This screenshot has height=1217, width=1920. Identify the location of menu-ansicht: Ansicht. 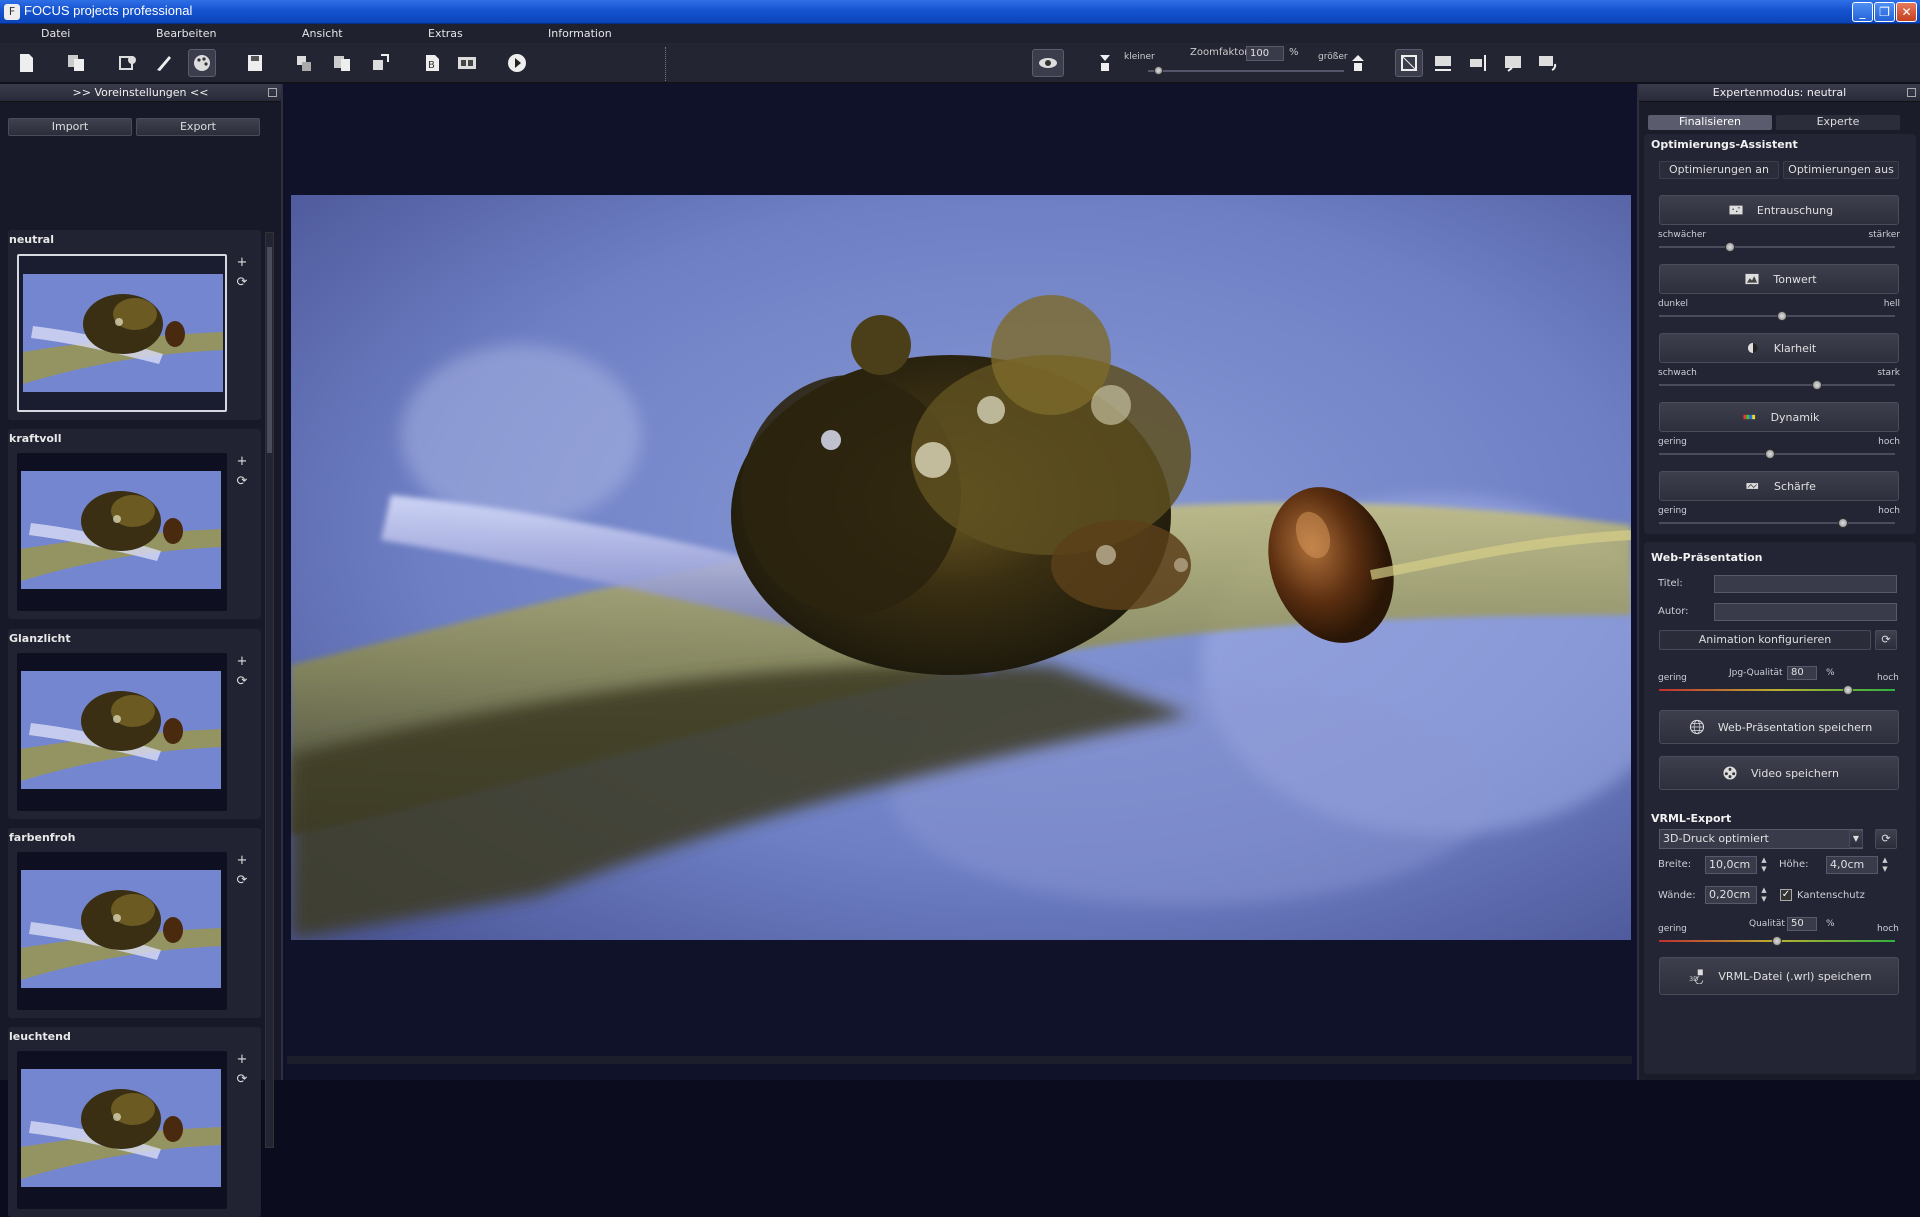
(322, 33).